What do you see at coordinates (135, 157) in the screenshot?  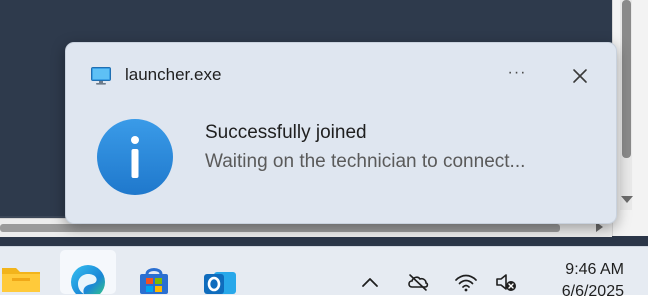 I see `info-icon` at bounding box center [135, 157].